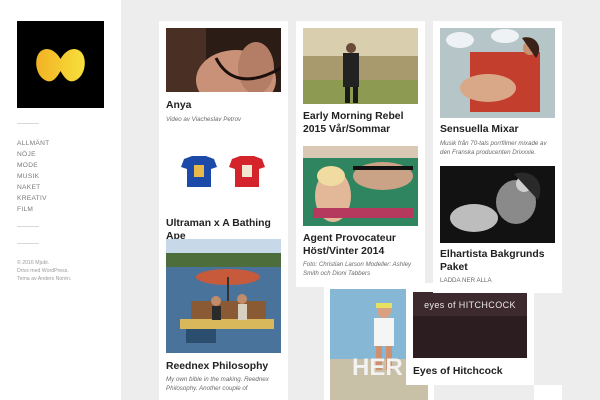  Describe the element at coordinates (466, 280) in the screenshot. I see `post-excerpt-elhartista: LADDA NER ALLA` at that location.